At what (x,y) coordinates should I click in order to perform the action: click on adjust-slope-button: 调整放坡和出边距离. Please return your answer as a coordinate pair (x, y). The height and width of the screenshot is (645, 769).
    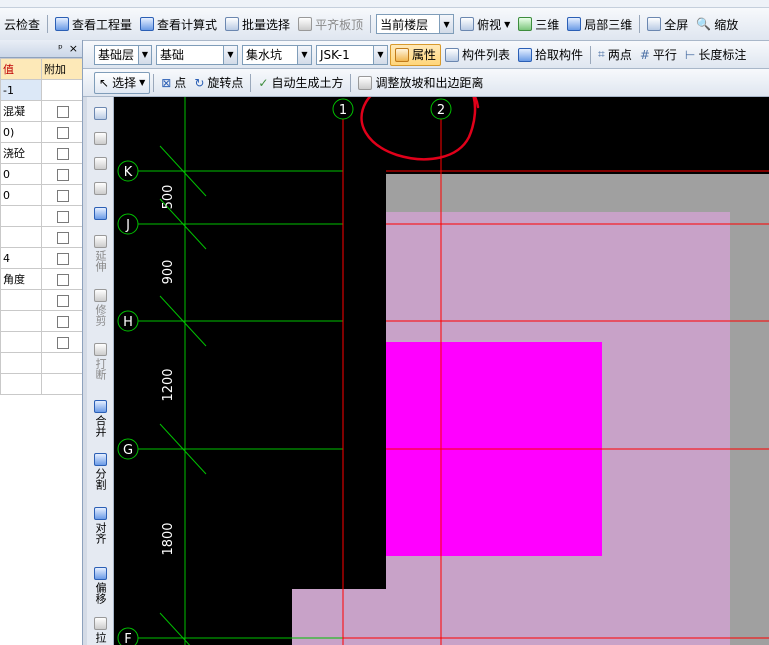
    Looking at the image, I should click on (420, 83).